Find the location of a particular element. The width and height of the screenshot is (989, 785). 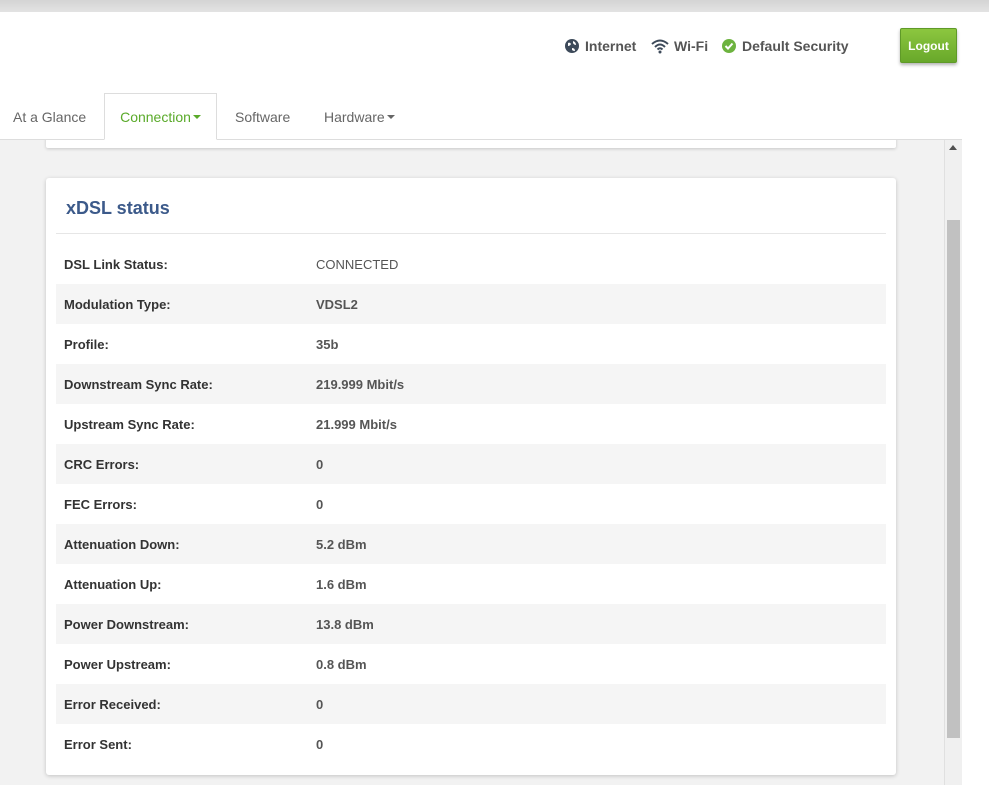

row-value: 5.2 dBm is located at coordinates (341, 544).